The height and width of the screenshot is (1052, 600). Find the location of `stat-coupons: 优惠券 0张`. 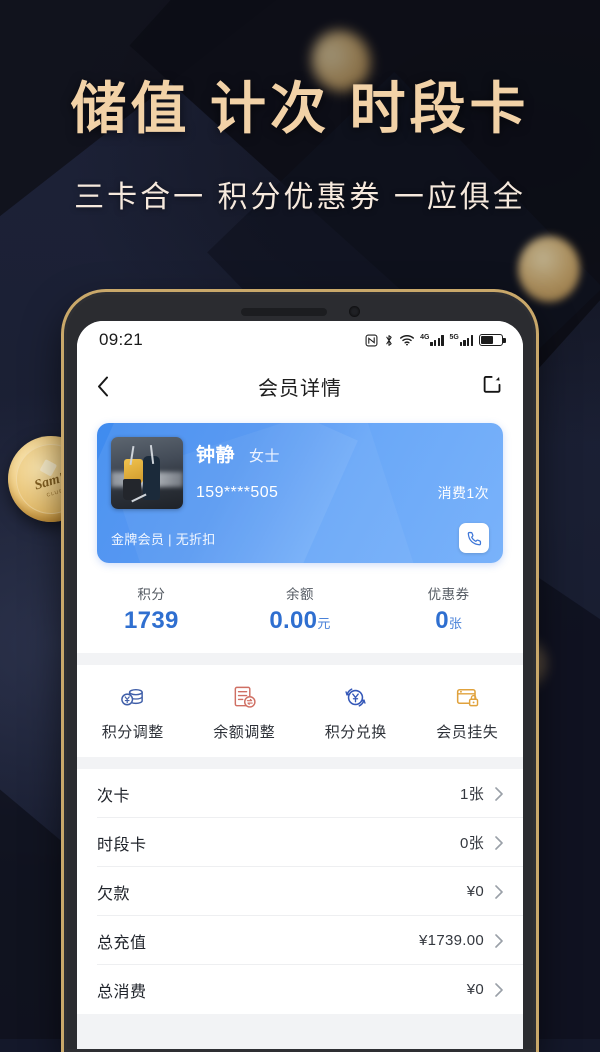

stat-coupons: 优惠券 0张 is located at coordinates (448, 609).